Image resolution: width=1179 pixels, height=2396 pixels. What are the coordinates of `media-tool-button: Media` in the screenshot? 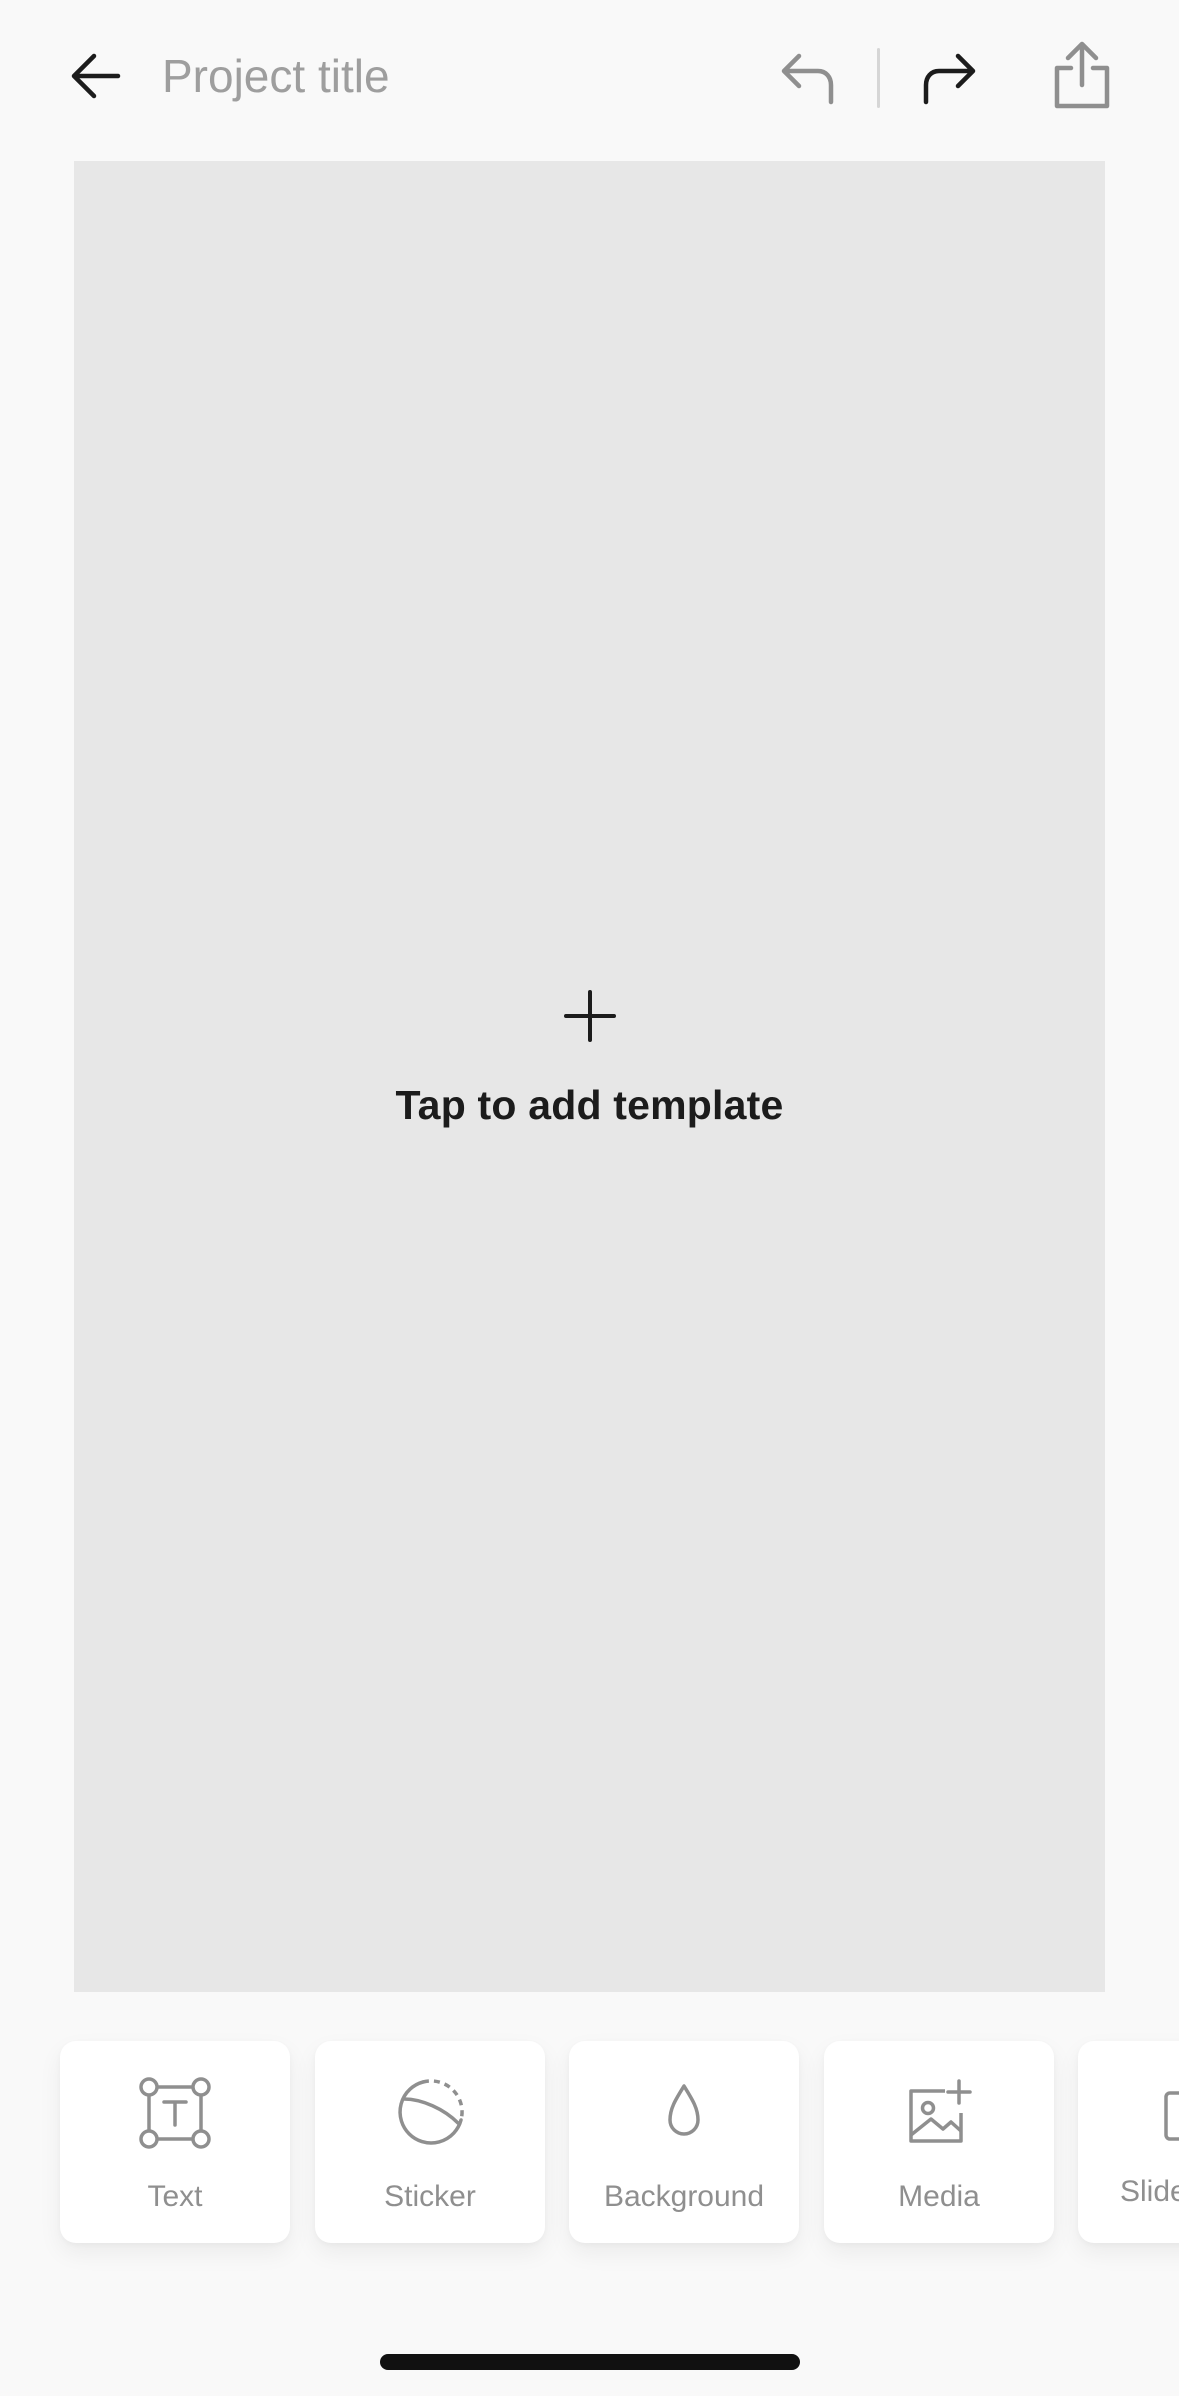 It's located at (939, 2142).